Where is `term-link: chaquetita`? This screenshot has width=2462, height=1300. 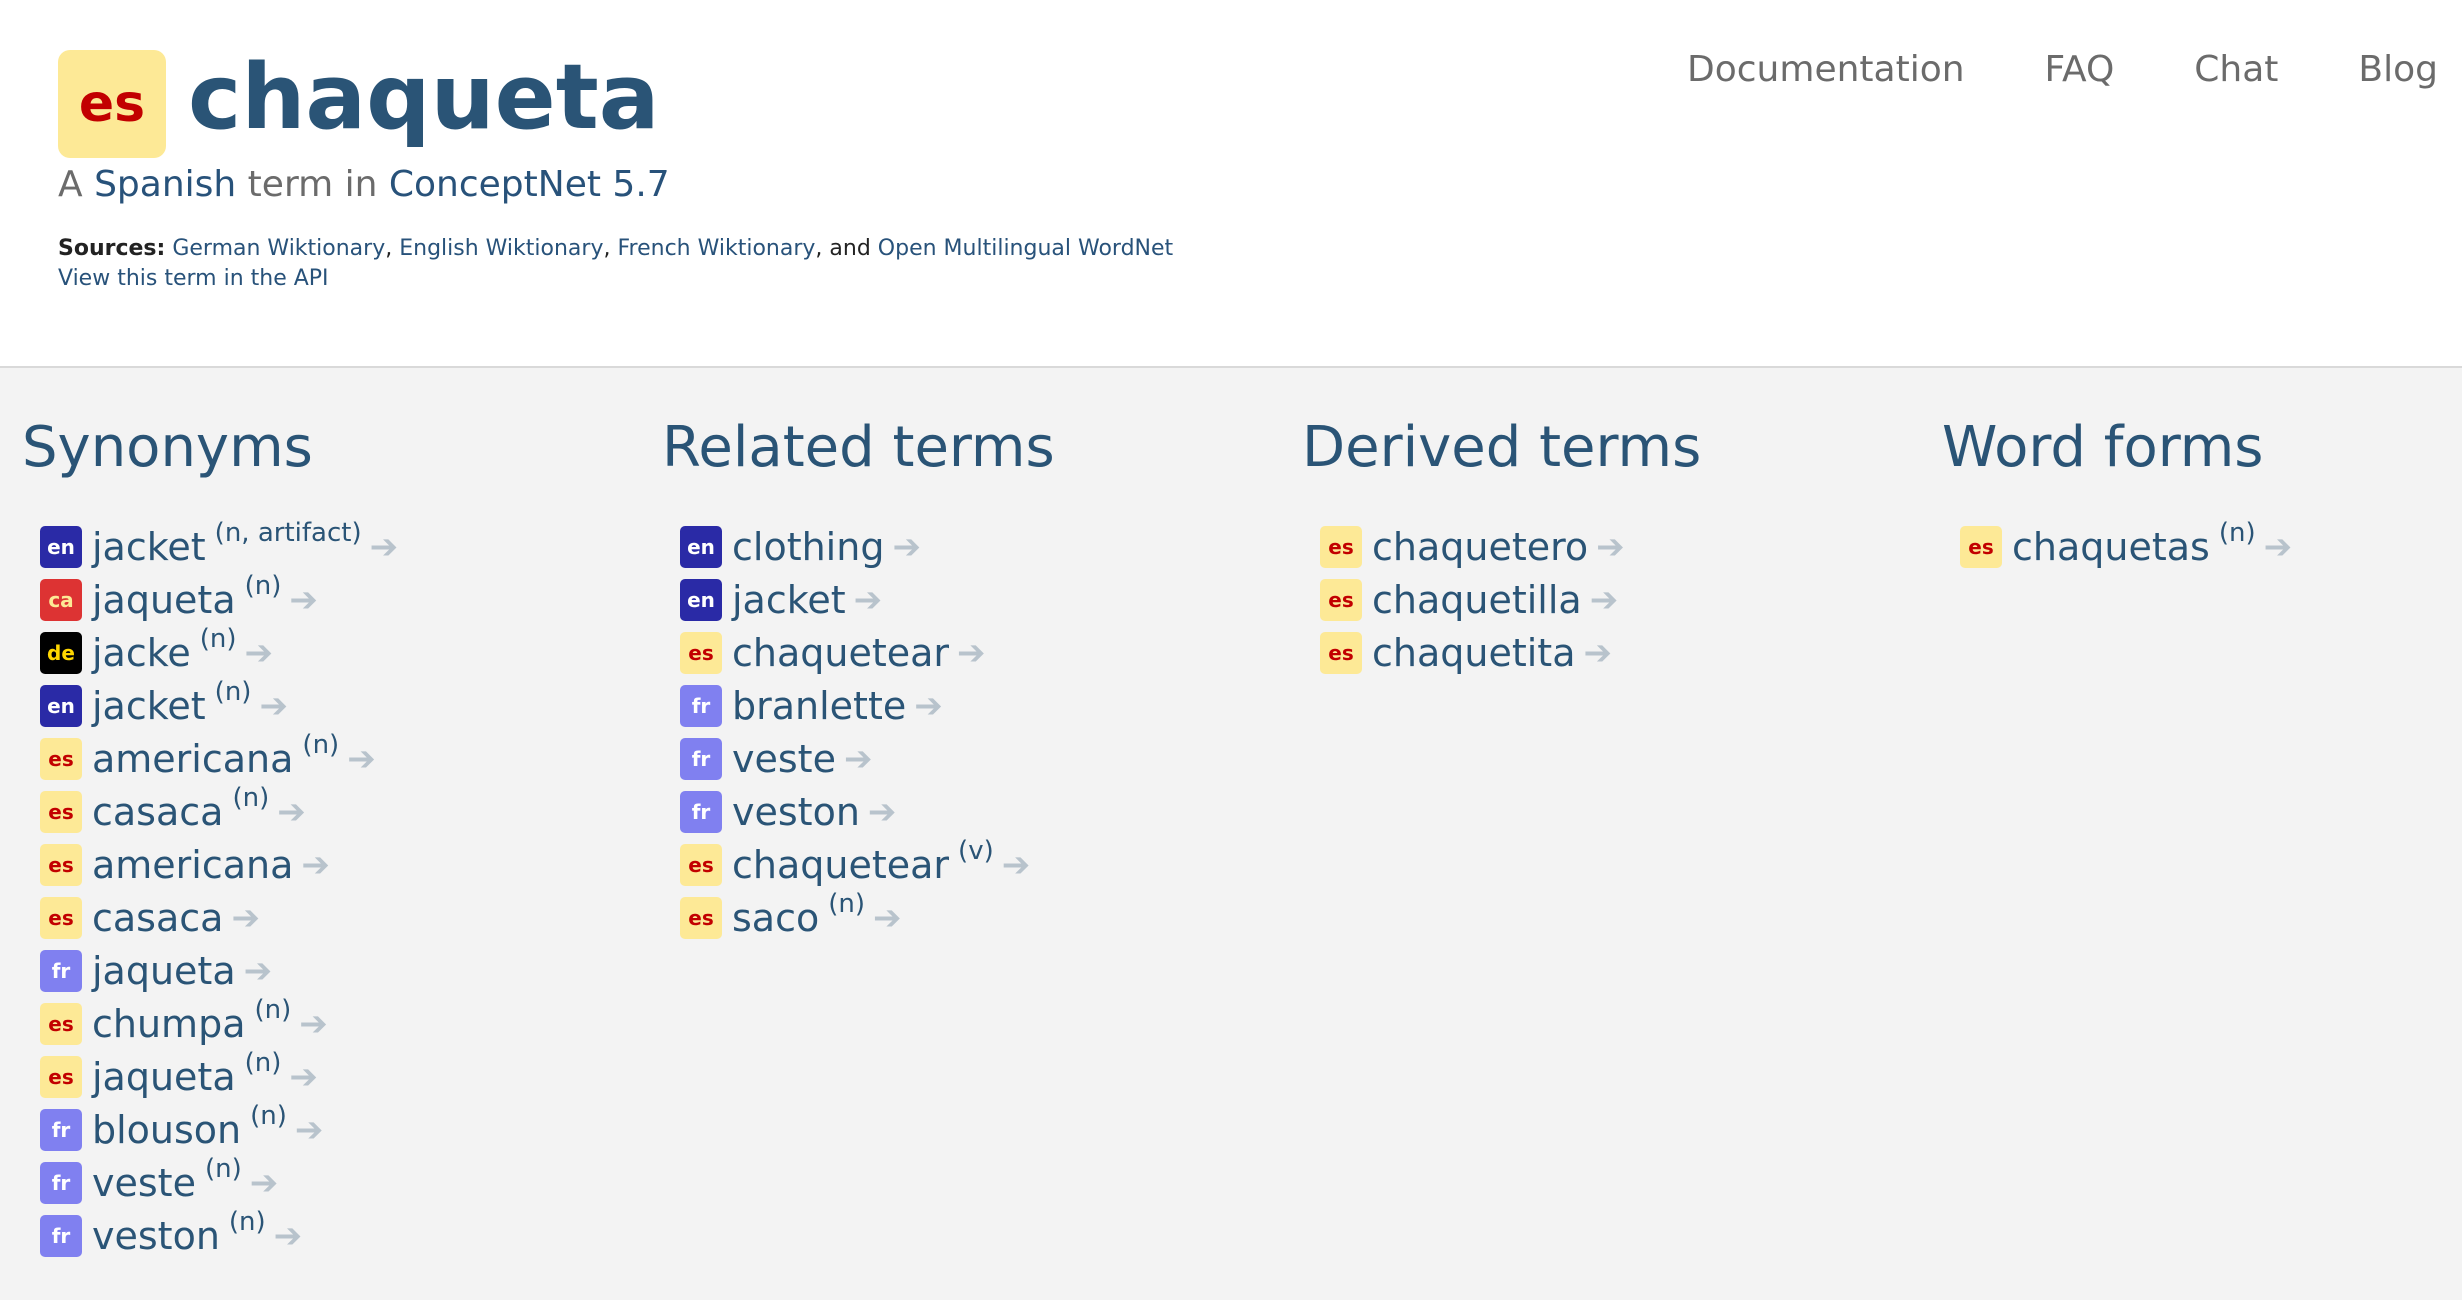
term-link: chaquetita is located at coordinates (1474, 653).